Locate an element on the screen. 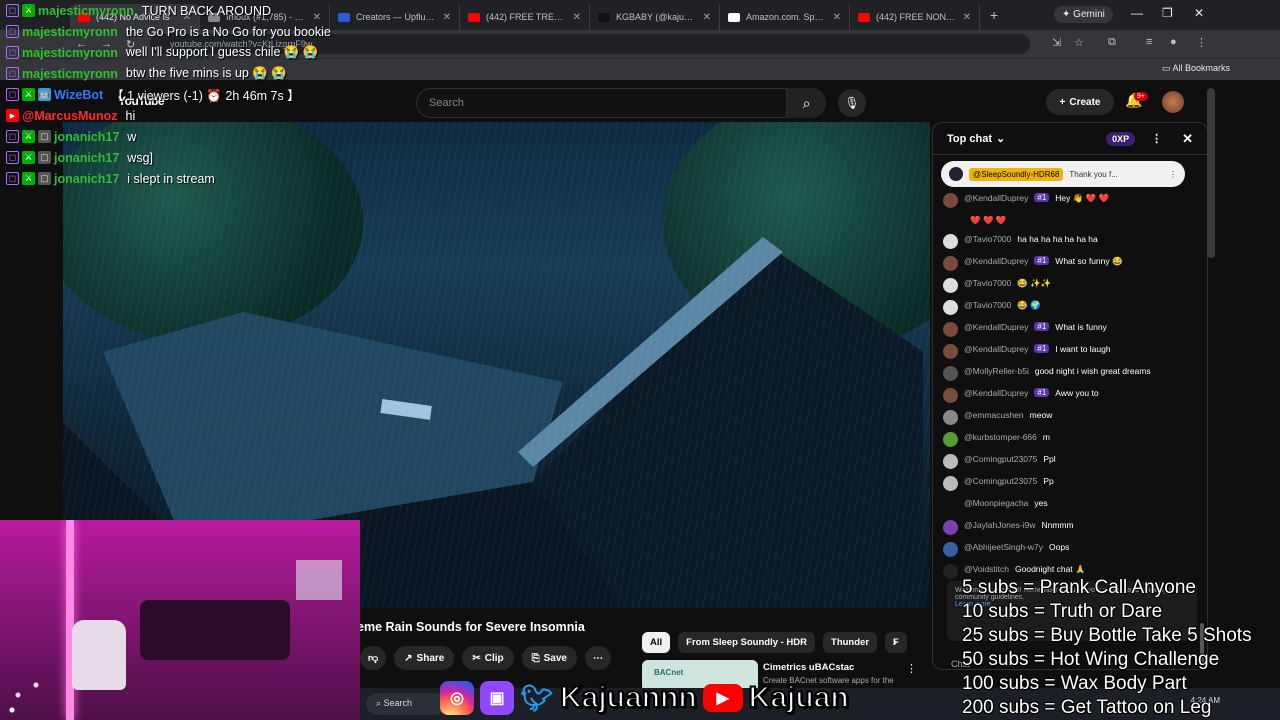 Image resolution: width=1280 pixels, height=720 pixels. chat-username: @AbhijeetSingh-w7y is located at coordinates (1003, 547).